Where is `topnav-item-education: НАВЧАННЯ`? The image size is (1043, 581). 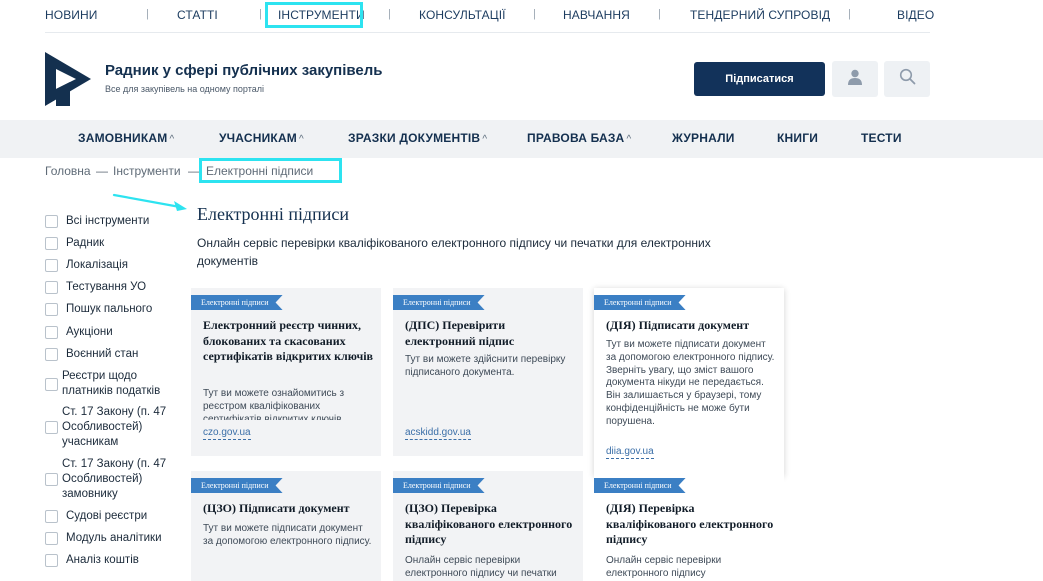 topnav-item-education: НАВЧАННЯ is located at coordinates (596, 15).